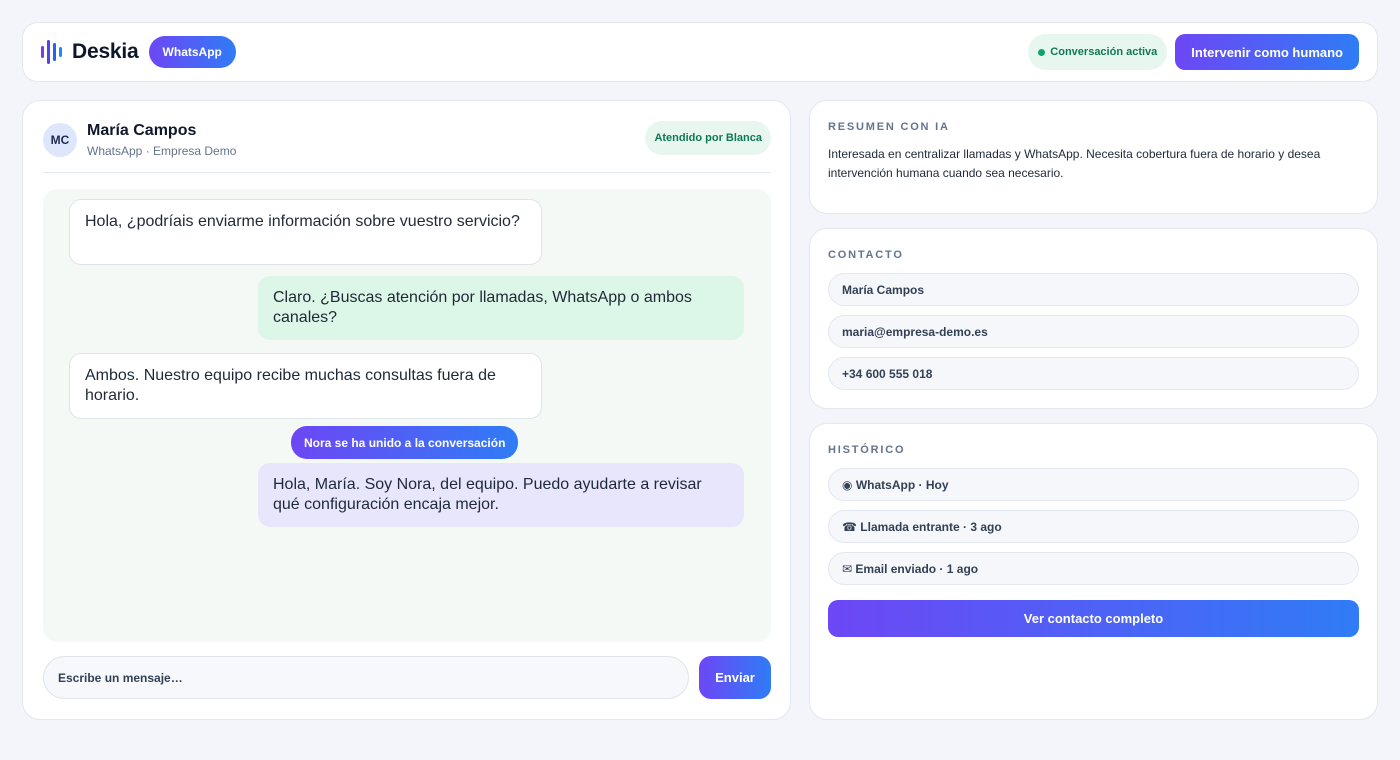 The image size is (1400, 760). I want to click on conversation-status-badge: Conversación activa, so click(1098, 52).